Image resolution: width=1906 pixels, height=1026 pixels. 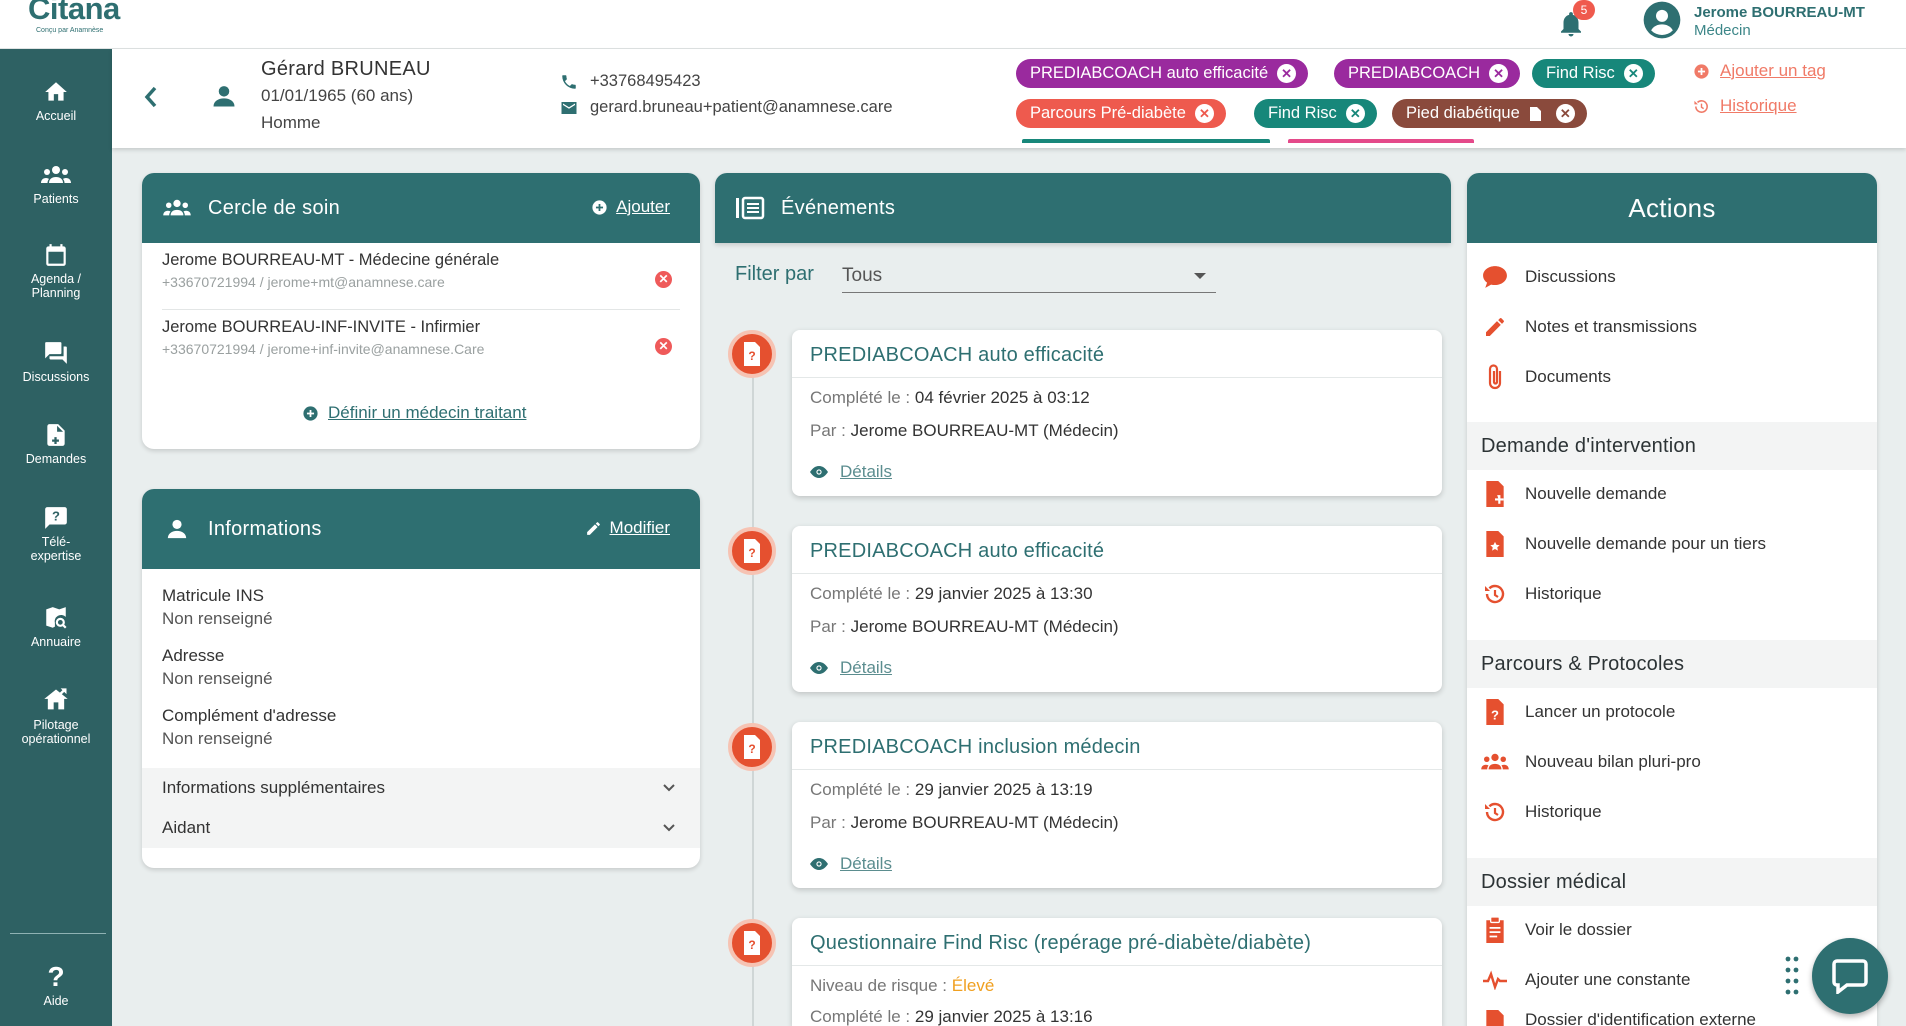 What do you see at coordinates (1672, 664) in the screenshot?
I see `section-parcours: Parcours & Protocoles` at bounding box center [1672, 664].